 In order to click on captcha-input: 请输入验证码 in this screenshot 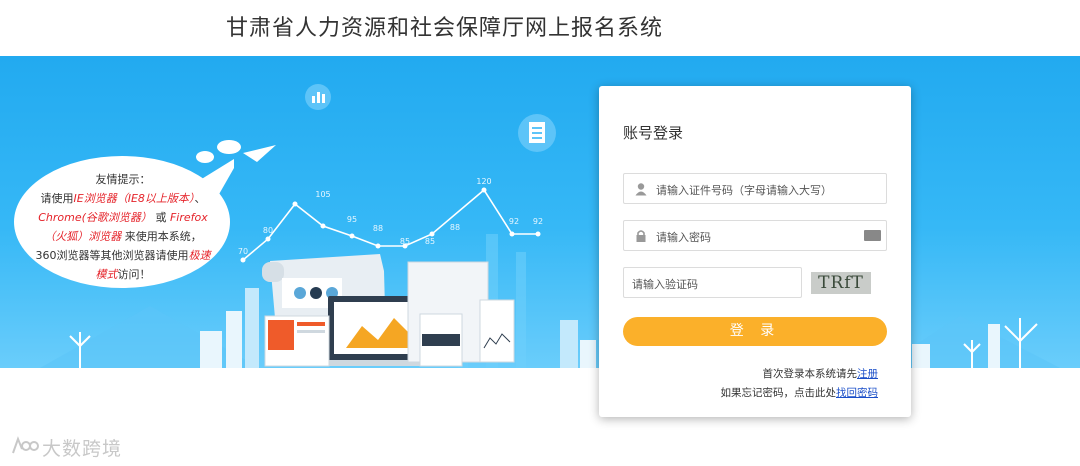, I will do `click(712, 282)`.